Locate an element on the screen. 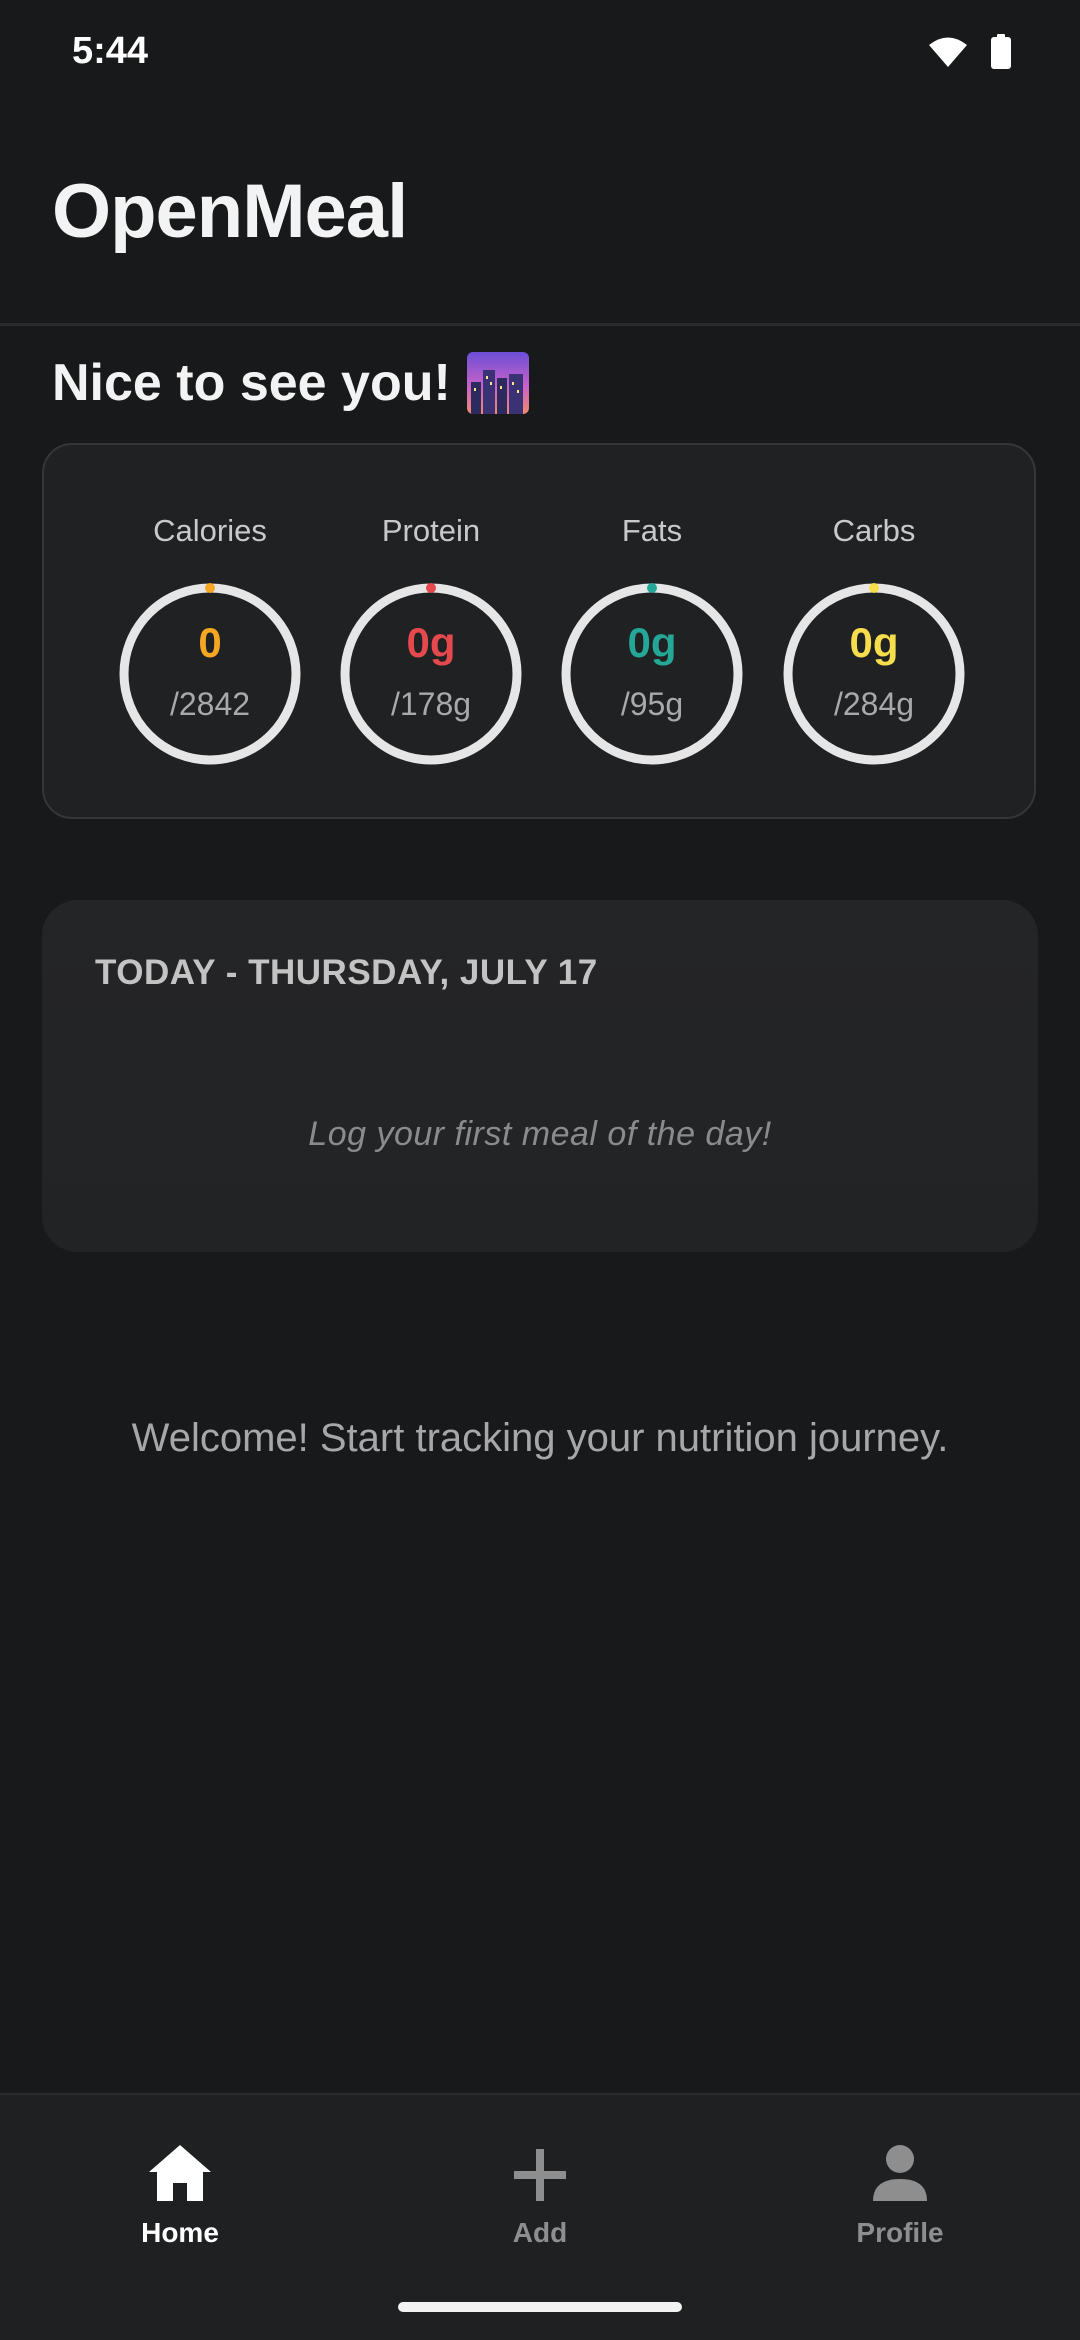  status-time: 5:44 is located at coordinates (110, 51).